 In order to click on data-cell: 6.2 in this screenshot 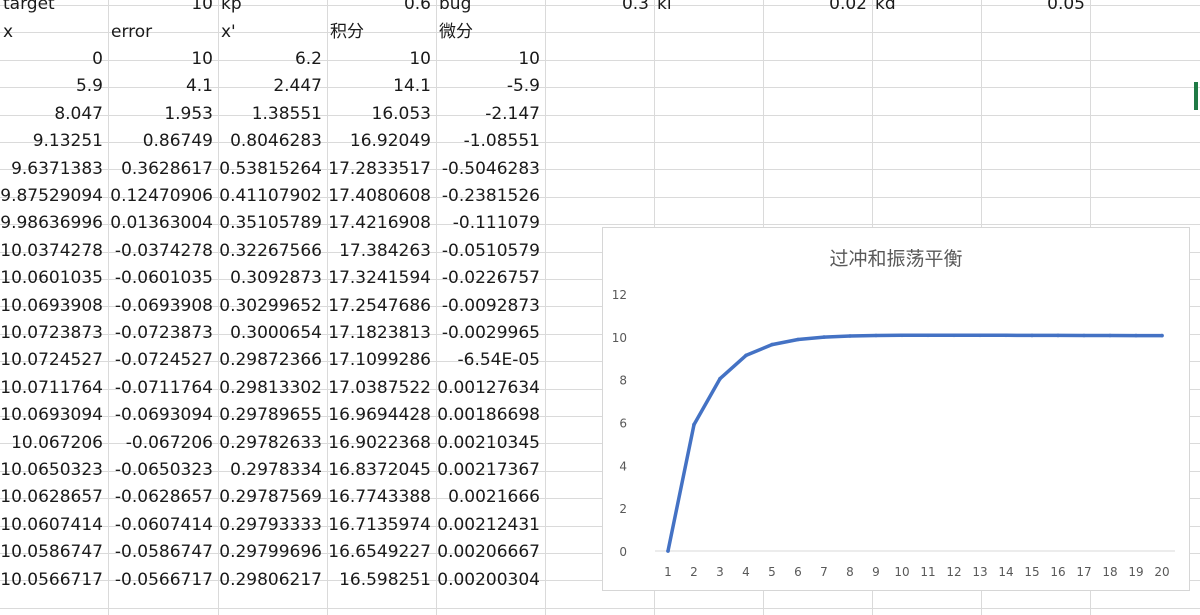, I will do `click(272, 59)`.